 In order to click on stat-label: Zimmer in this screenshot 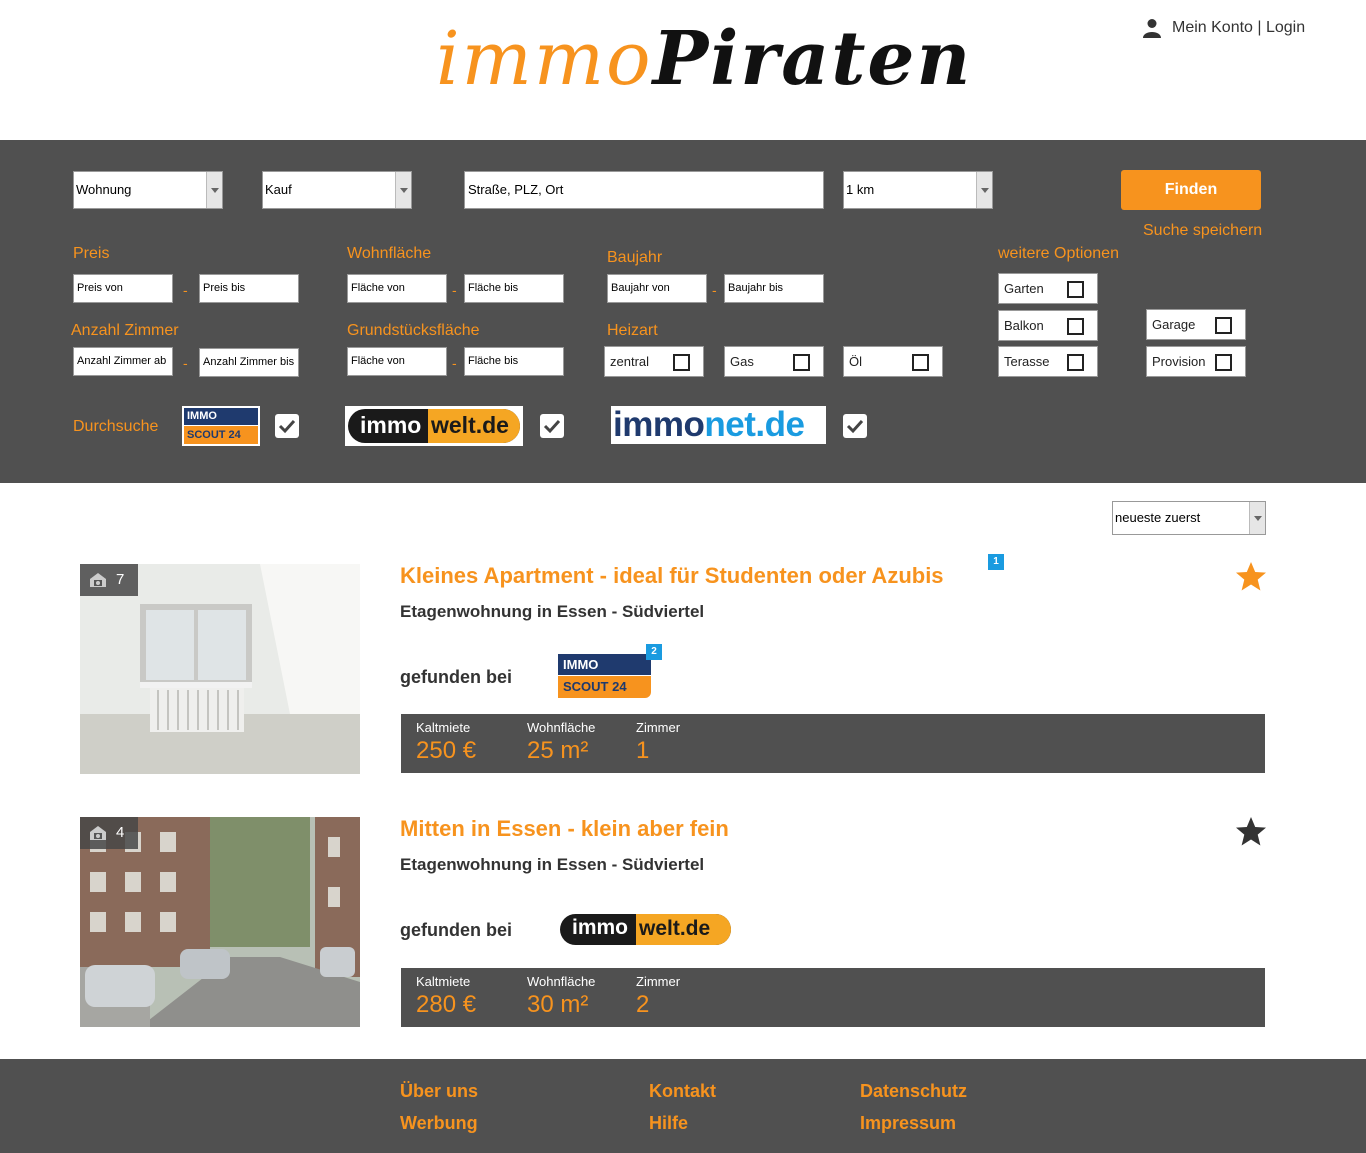, I will do `click(658, 727)`.